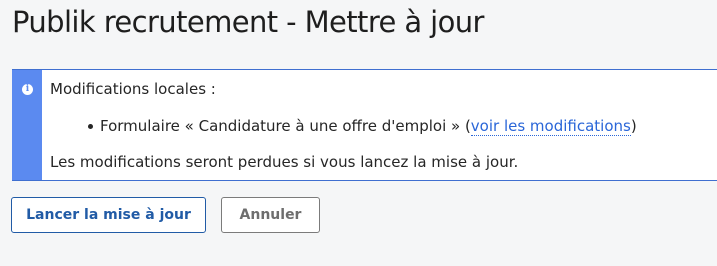 This screenshot has height=266, width=717. Describe the element at coordinates (27, 89) in the screenshot. I see `info-icon: i` at that location.